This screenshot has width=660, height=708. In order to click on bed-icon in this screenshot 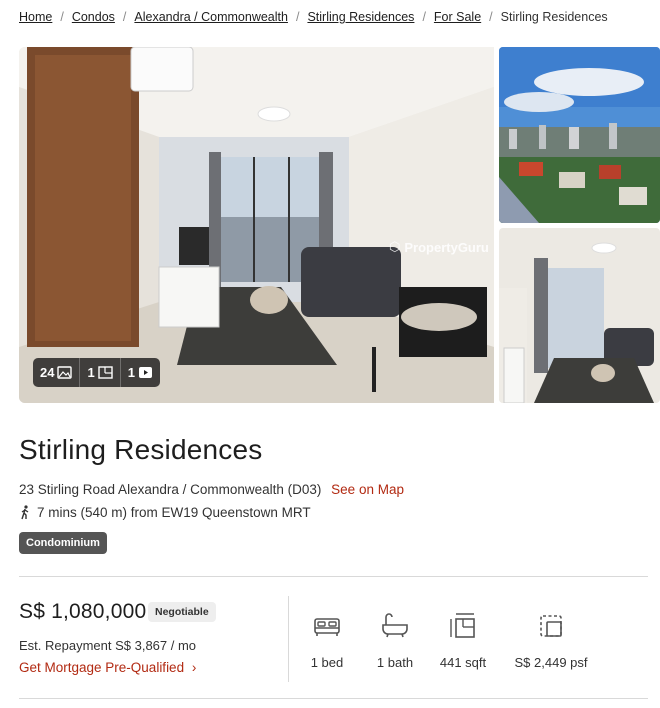, I will do `click(327, 627)`.